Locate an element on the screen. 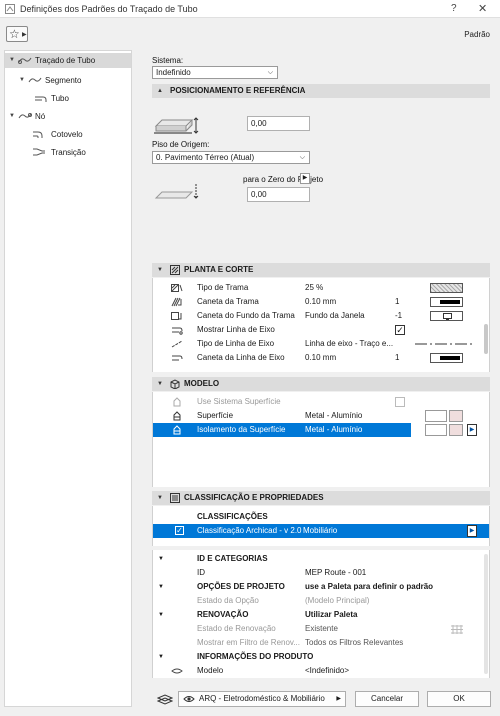 The width and height of the screenshot is (500, 716). use-surface-checkbox is located at coordinates (400, 402).